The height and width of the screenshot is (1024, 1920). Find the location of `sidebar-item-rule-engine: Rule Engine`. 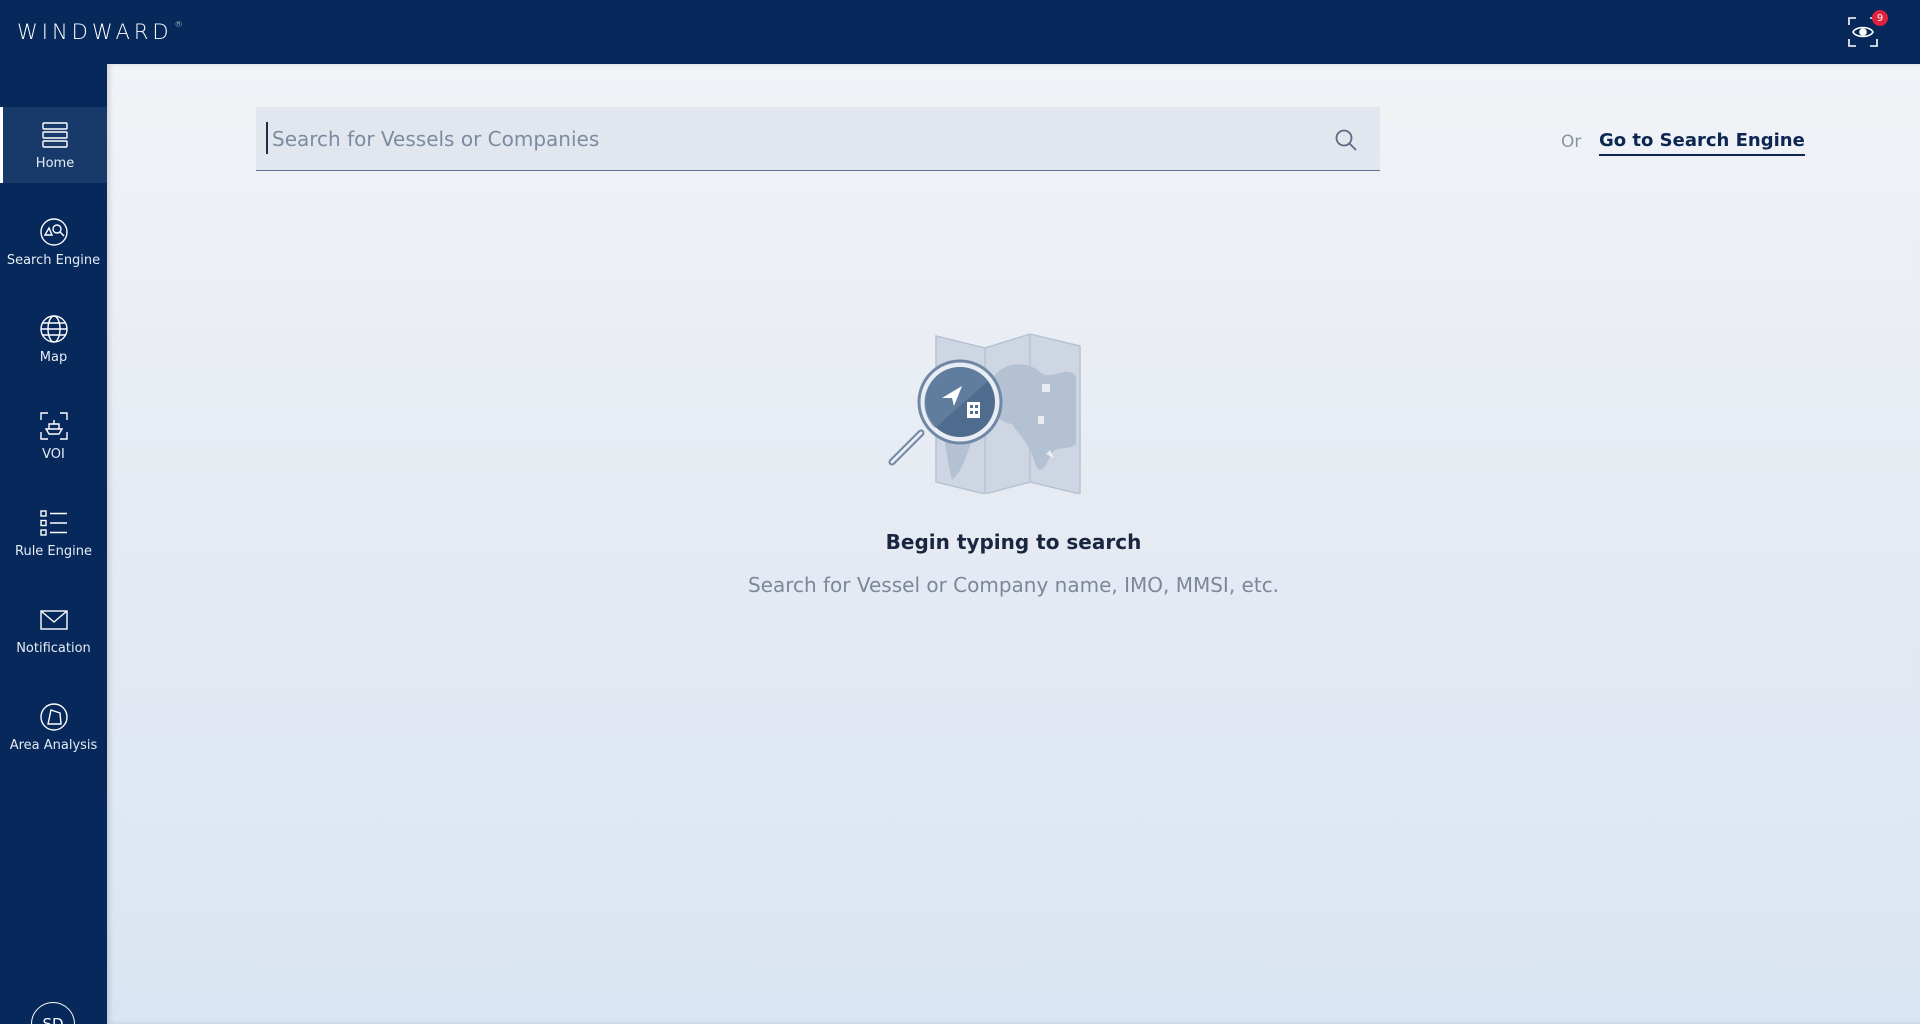

sidebar-item-rule-engine: Rule Engine is located at coordinates (53, 533).